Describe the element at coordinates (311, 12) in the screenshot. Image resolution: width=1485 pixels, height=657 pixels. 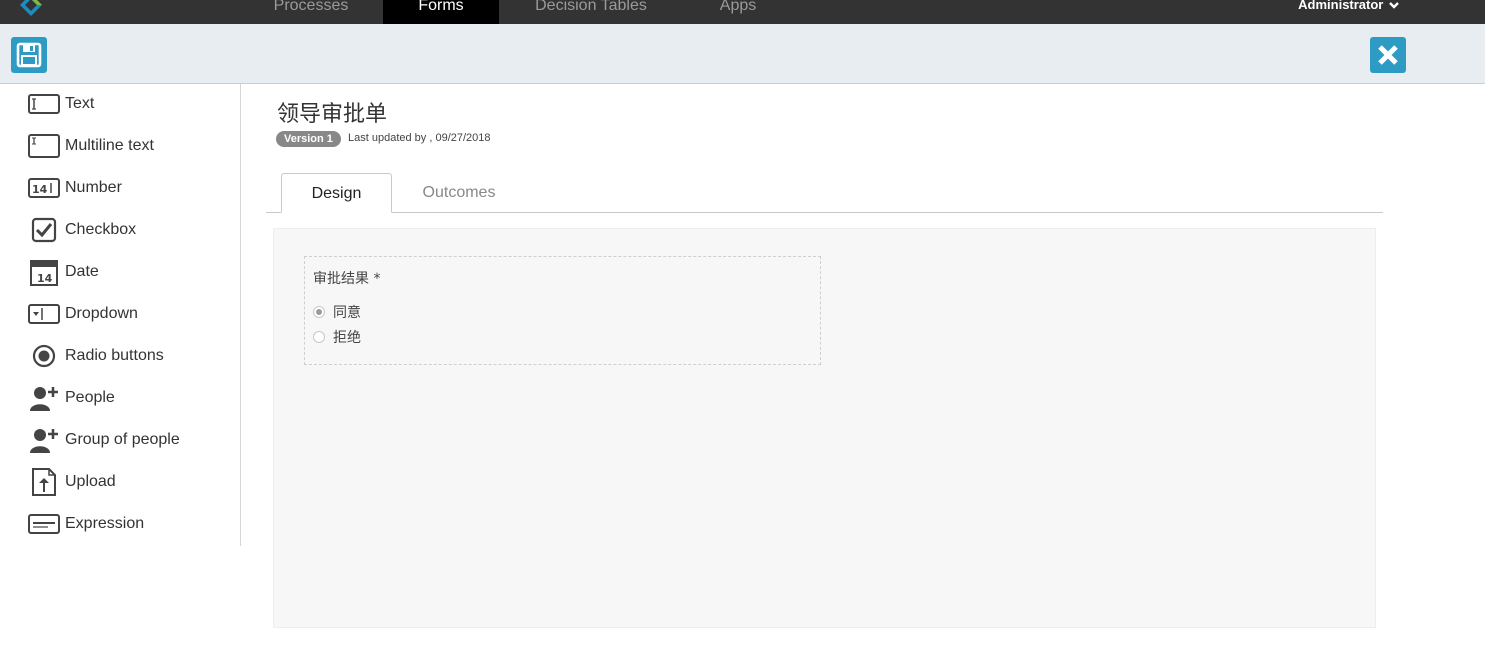
I see `nav-tab-processes: Processes` at that location.